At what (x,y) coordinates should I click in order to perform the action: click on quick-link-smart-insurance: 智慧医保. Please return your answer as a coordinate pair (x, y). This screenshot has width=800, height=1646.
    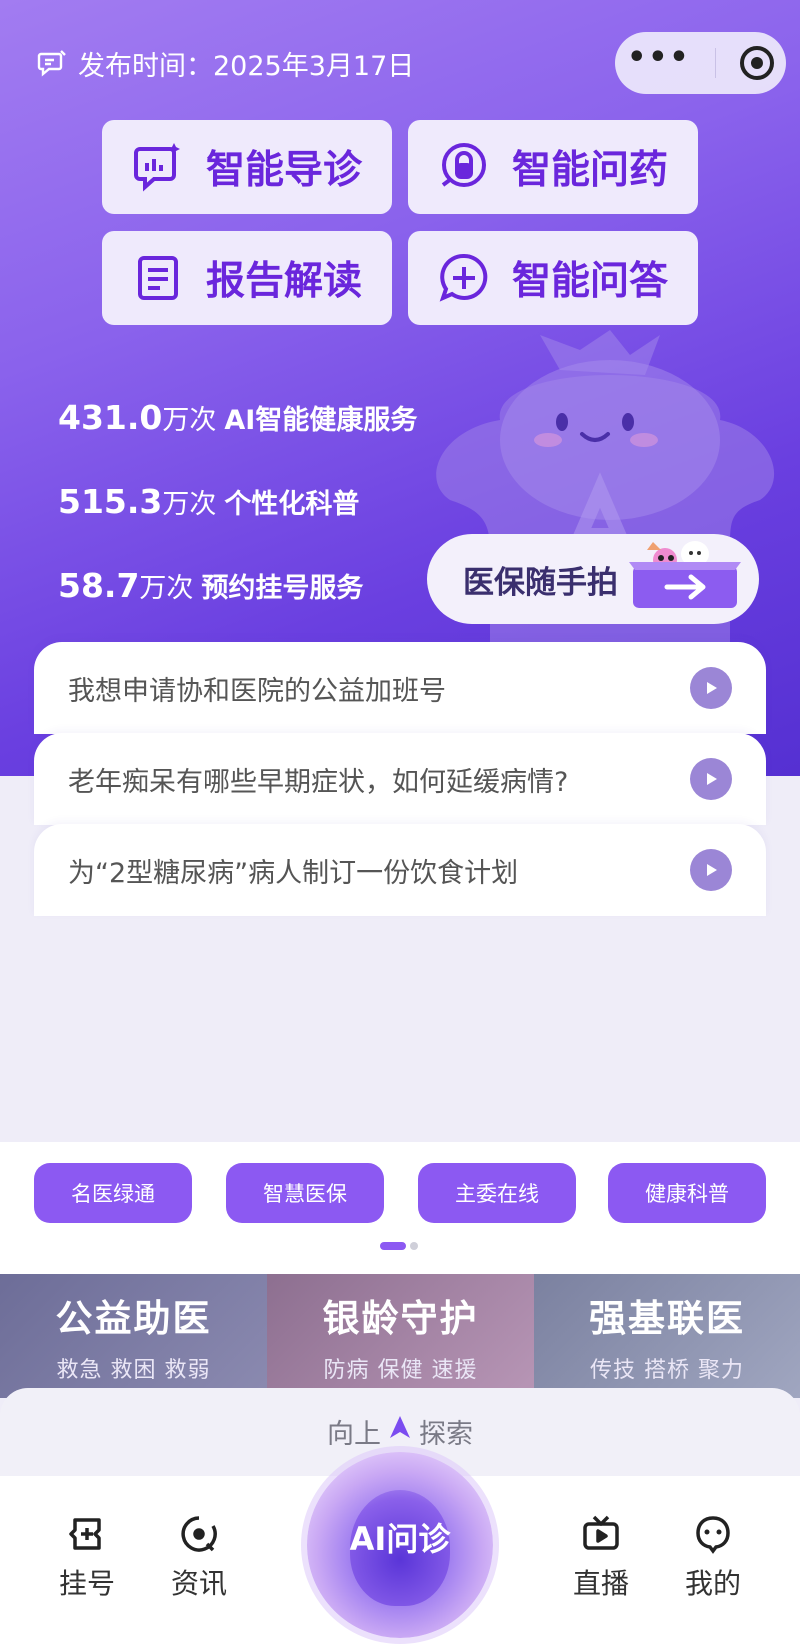
    Looking at the image, I should click on (305, 1193).